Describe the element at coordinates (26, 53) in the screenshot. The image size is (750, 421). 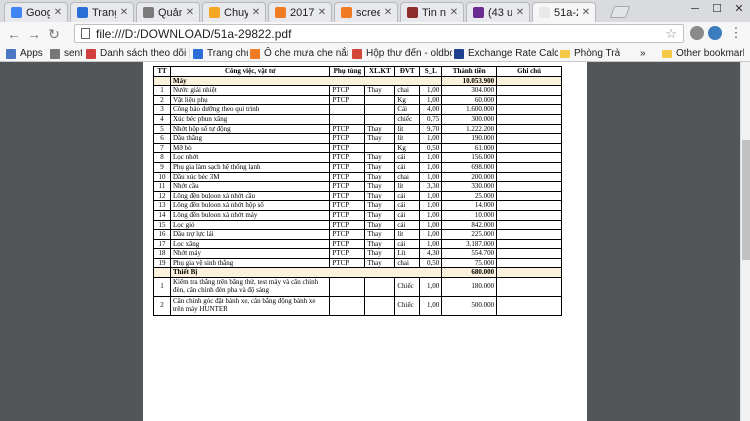
I see `bookmark-item-1: Apps` at that location.